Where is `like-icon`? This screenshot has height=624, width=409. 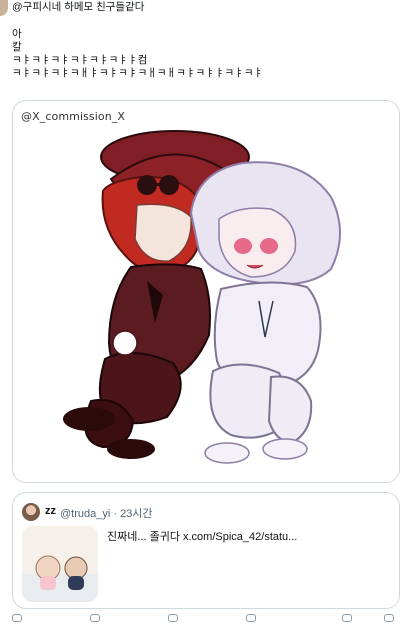 like-icon is located at coordinates (173, 618).